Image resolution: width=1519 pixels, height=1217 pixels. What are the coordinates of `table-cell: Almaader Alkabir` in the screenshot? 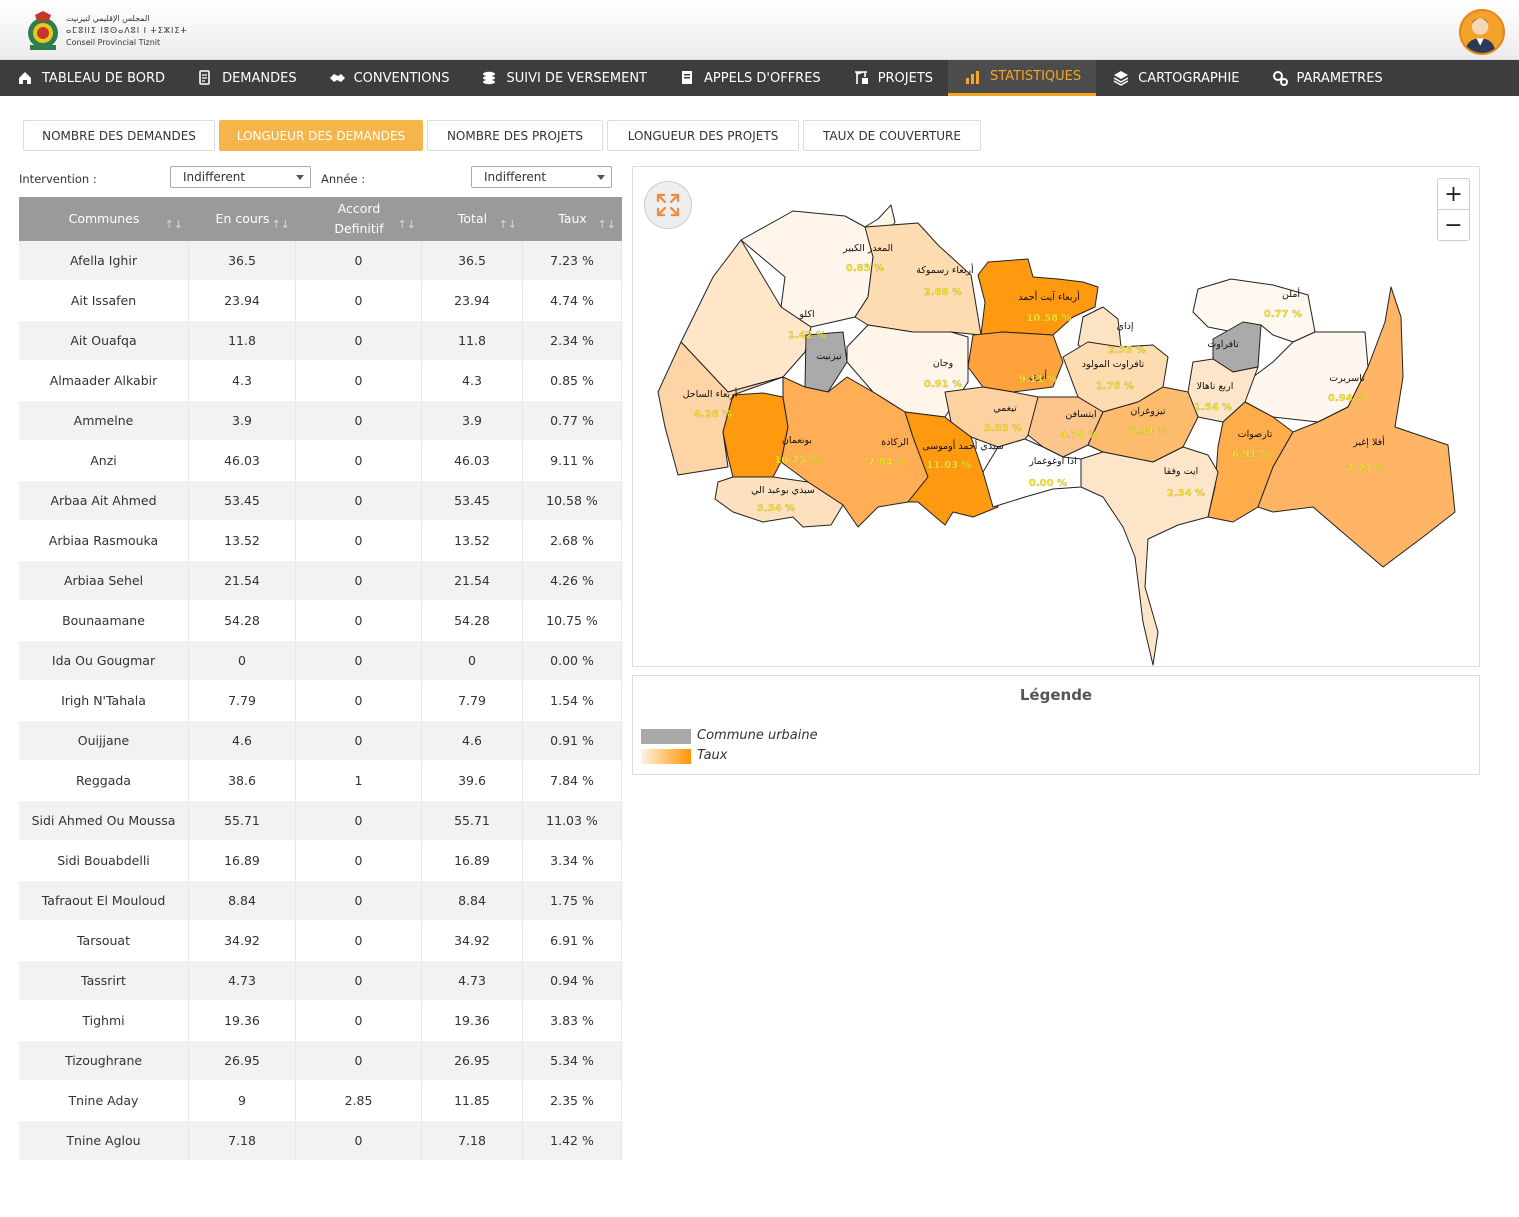 It's located at (104, 380).